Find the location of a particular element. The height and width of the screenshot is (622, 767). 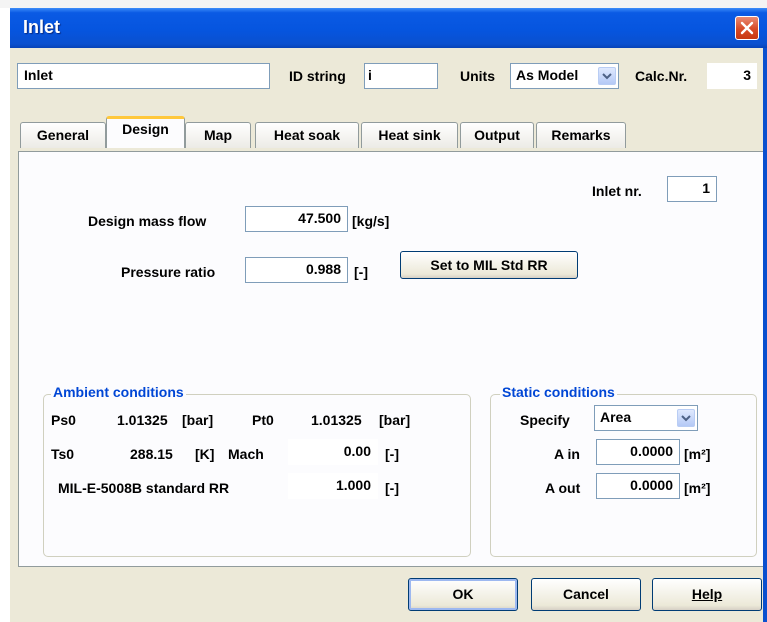

calc-nr-label: Calc.Nr. is located at coordinates (661, 76).